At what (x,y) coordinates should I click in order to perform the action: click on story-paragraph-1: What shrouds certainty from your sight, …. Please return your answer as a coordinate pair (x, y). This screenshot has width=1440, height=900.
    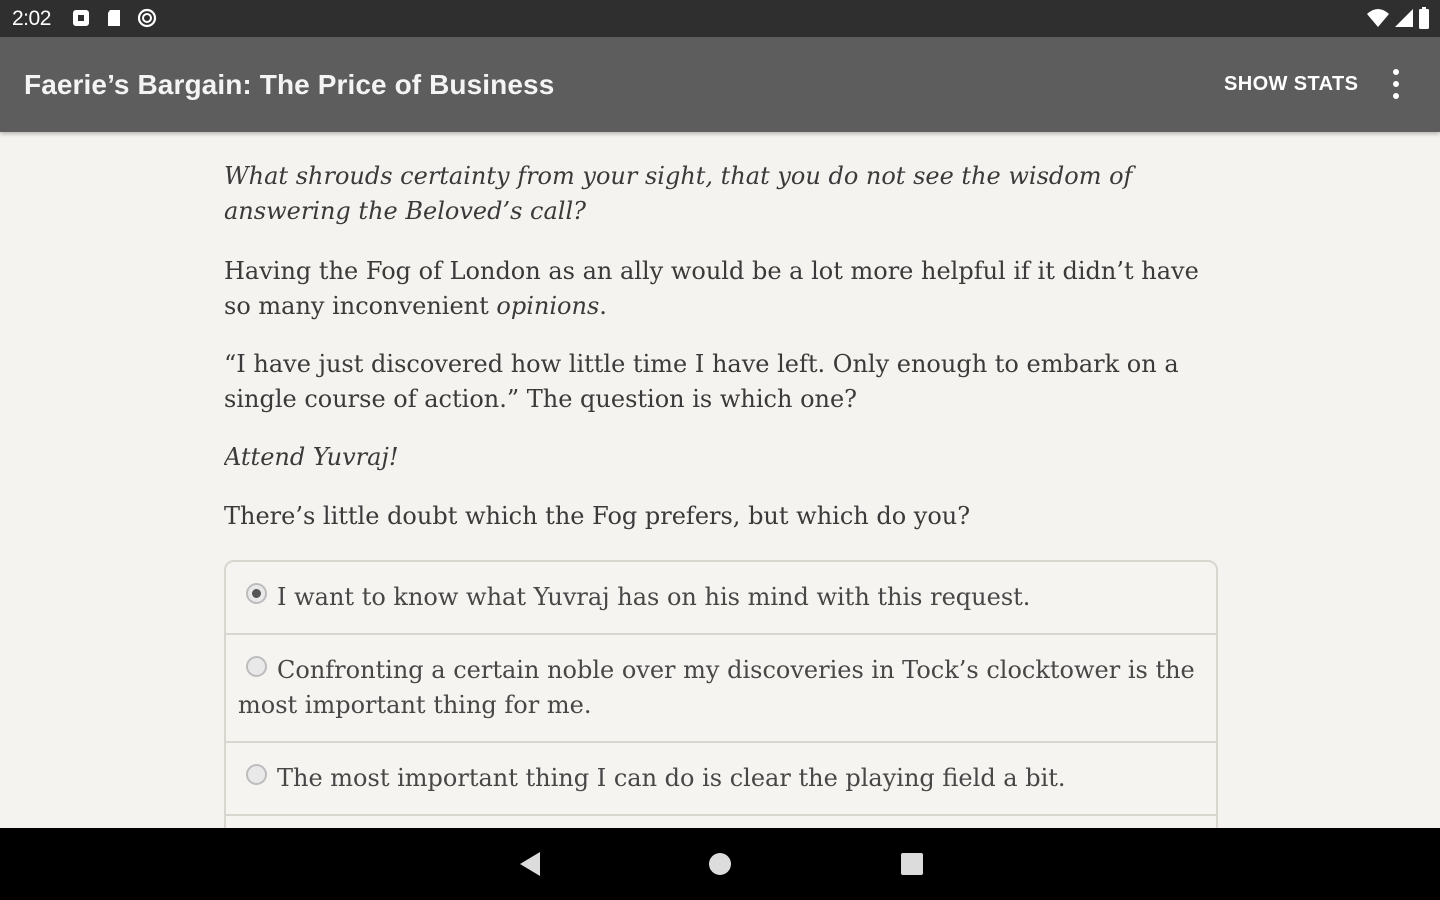
    Looking at the image, I should click on (678, 193).